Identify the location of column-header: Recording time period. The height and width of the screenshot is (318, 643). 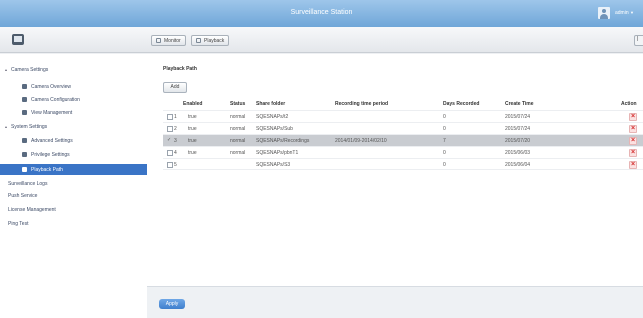
(361, 104).